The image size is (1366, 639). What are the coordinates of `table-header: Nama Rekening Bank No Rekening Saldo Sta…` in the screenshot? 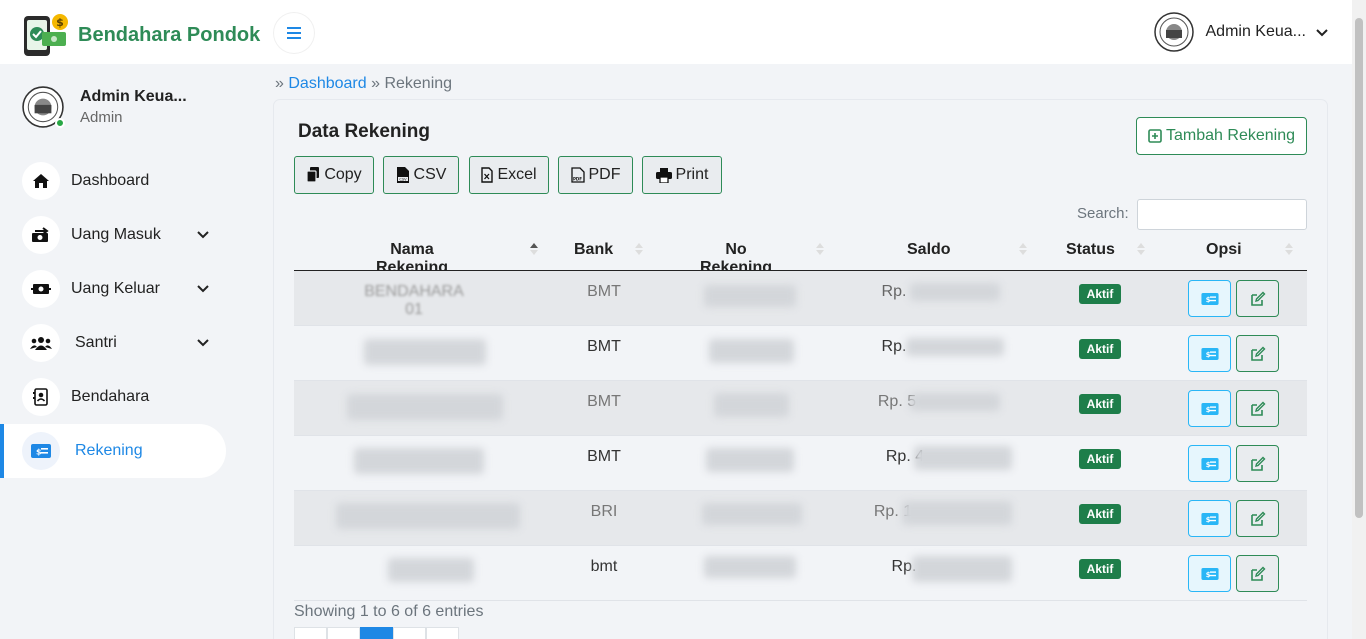 It's located at (800, 253).